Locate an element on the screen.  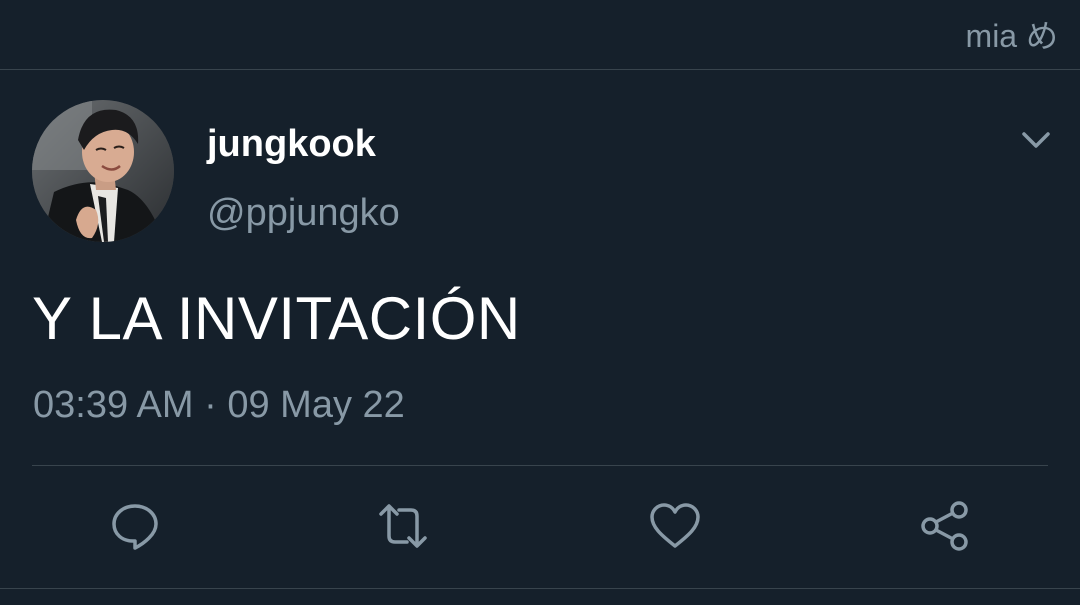
reply-icon is located at coordinates (135, 527).